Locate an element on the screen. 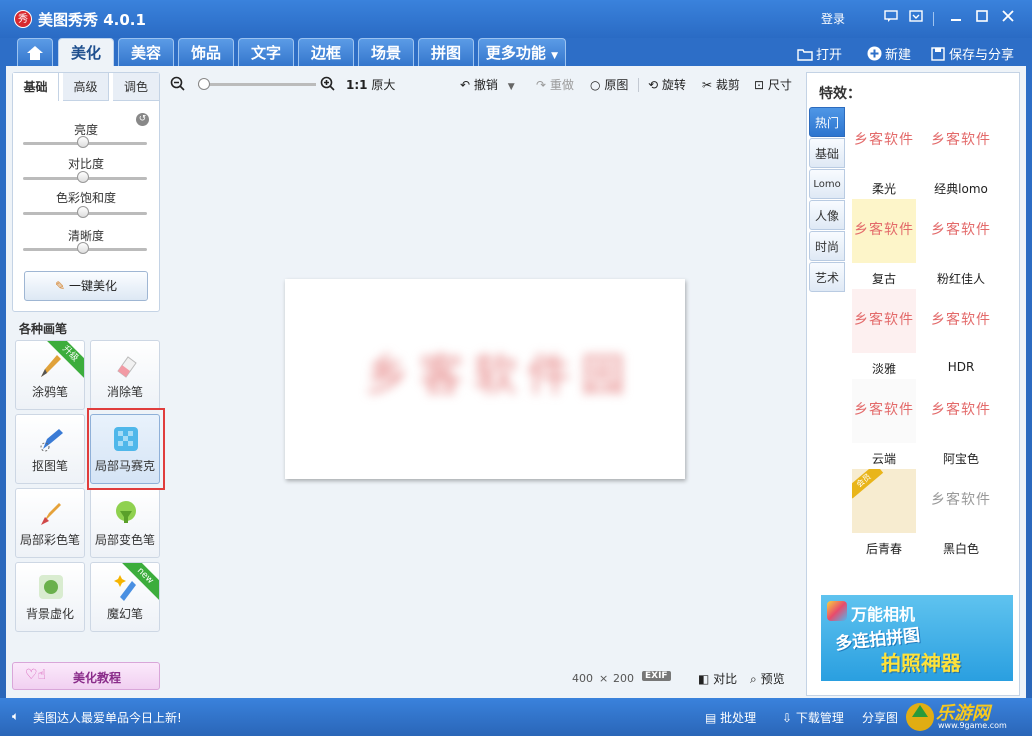 The height and width of the screenshot is (736, 1032). folder-icon is located at coordinates (805, 55).